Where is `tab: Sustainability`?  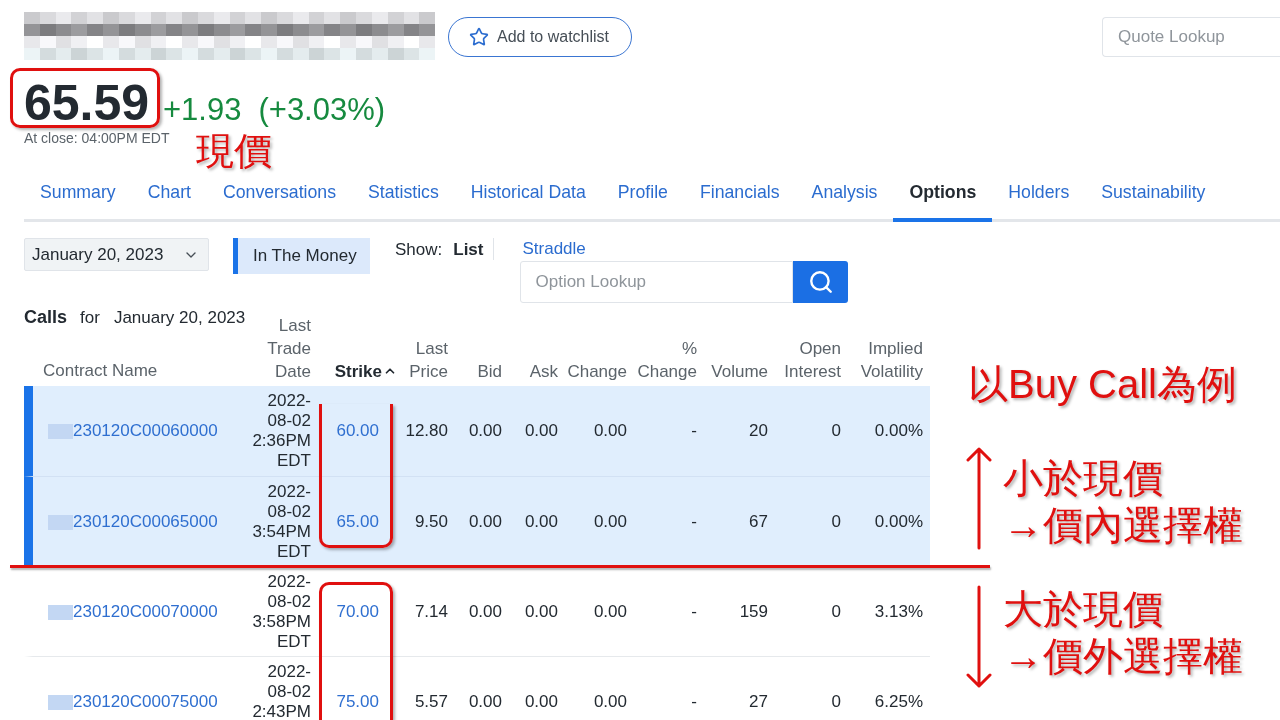
tab: Sustainability is located at coordinates (1153, 198).